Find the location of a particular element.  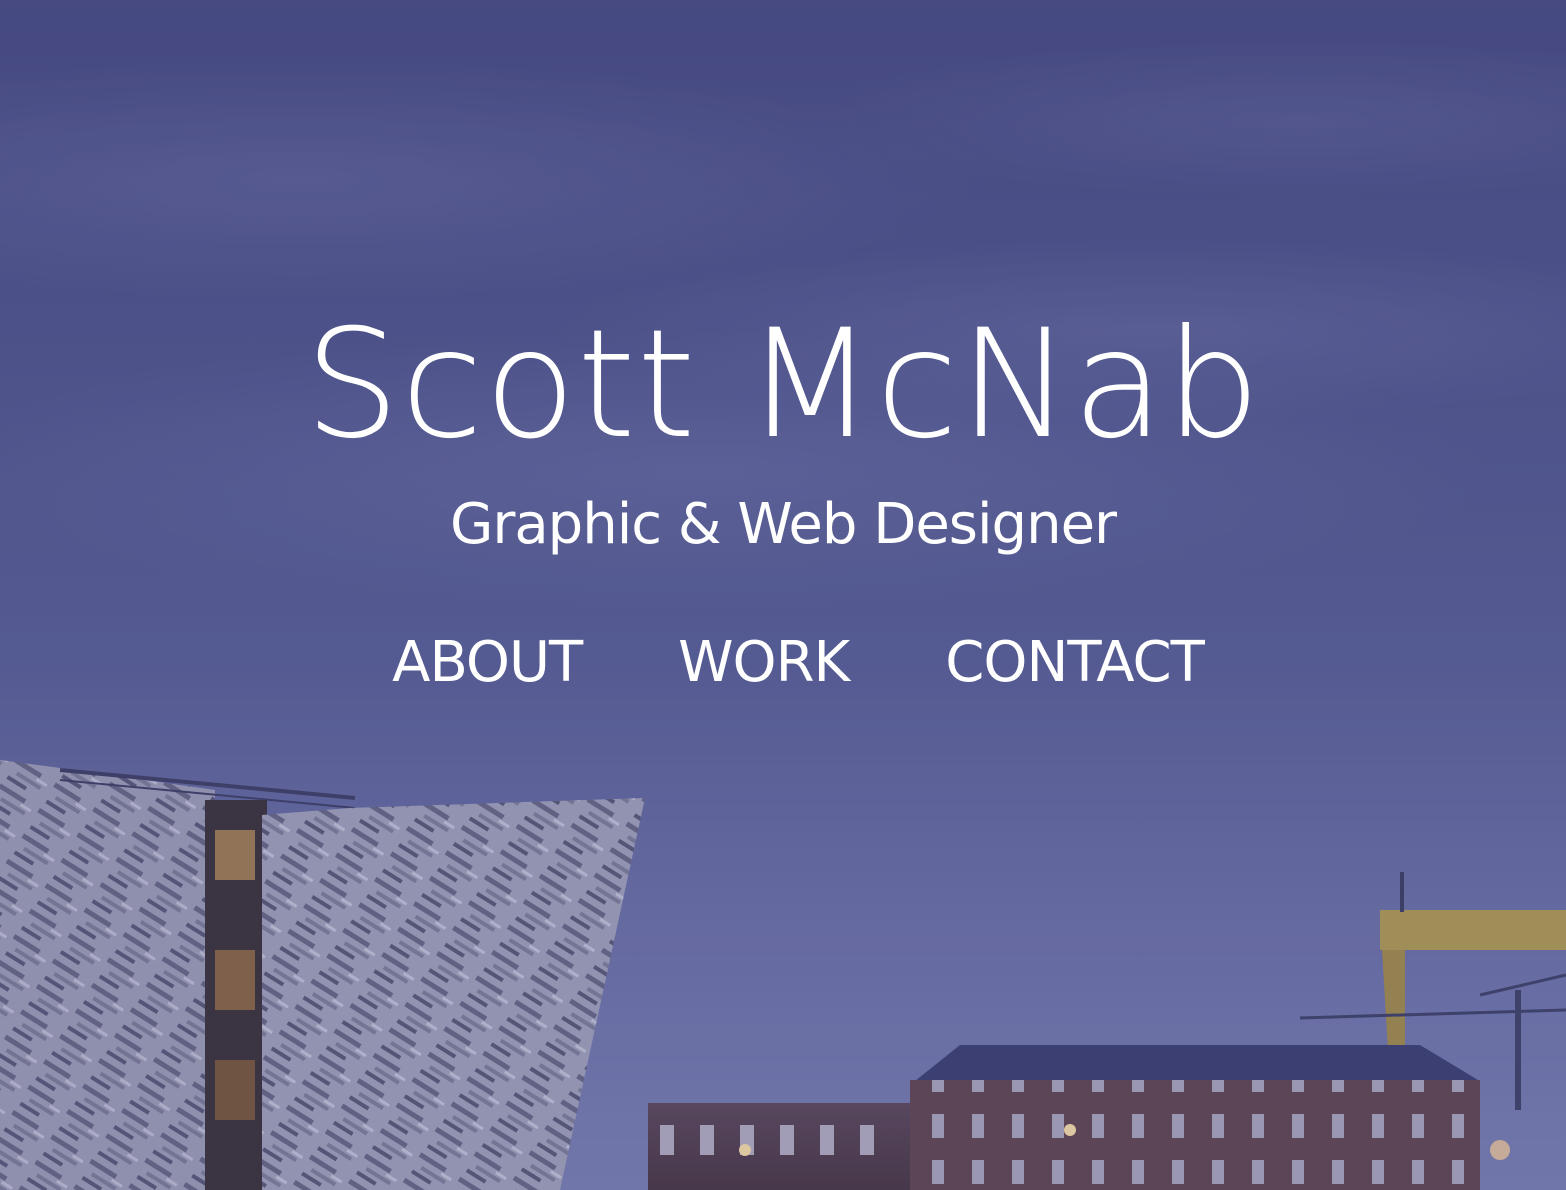

site-title: Scott McNab is located at coordinates (783, 385).